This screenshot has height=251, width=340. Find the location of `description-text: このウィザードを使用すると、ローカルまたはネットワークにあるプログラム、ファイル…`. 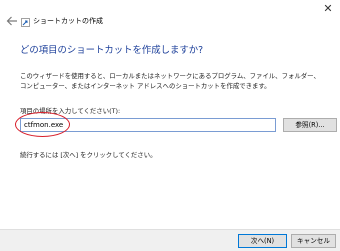

description-text: このウィザードを使用すると、ローカルまたはネットワークにあるプログラム、ファイル… is located at coordinates (170, 81).